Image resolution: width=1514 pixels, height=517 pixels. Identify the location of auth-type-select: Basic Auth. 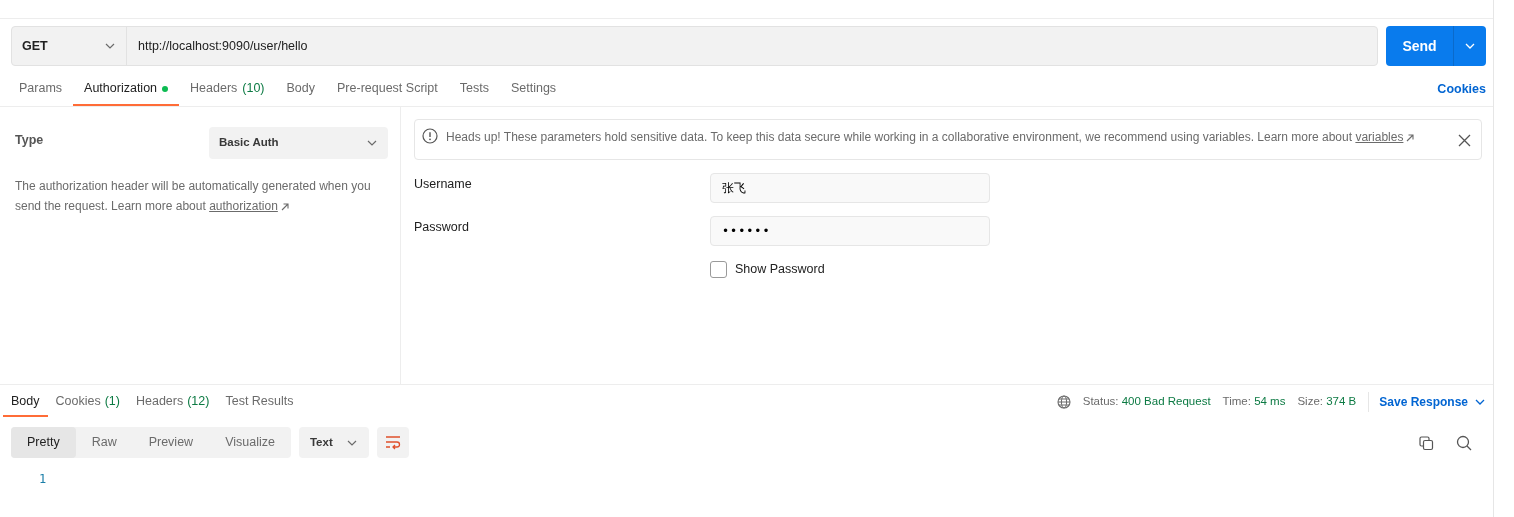
(298, 143).